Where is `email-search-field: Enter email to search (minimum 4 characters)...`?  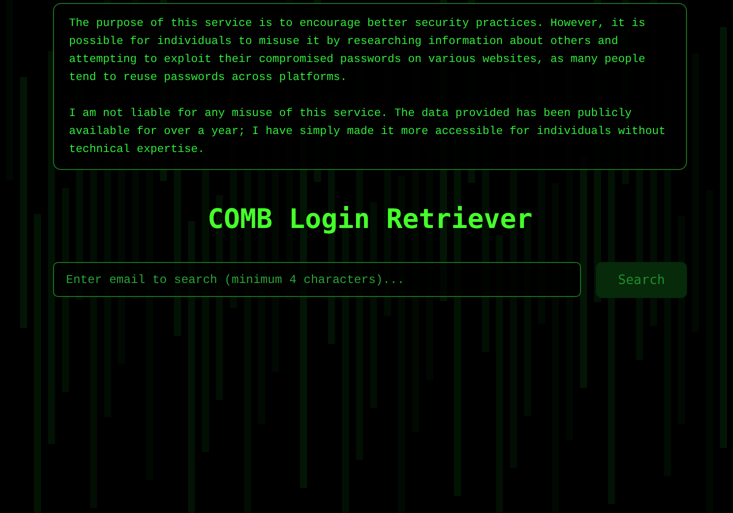
email-search-field: Enter email to search (minimum 4 characters)... is located at coordinates (317, 279).